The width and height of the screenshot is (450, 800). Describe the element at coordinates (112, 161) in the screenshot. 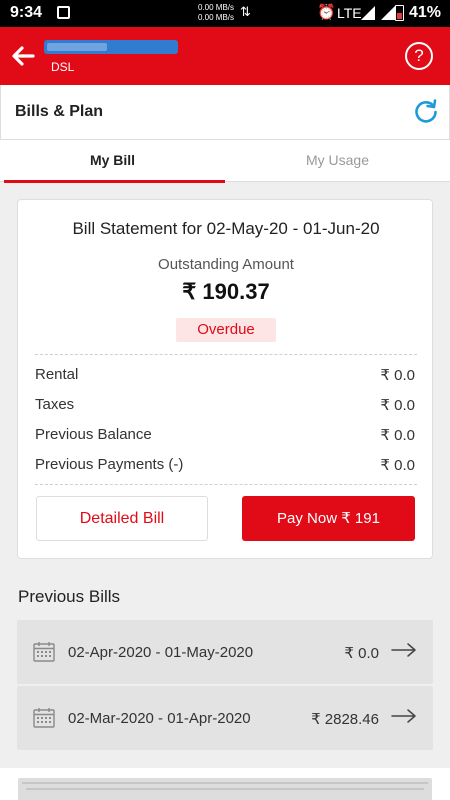

I see `tab-my-bill: My Bill` at that location.